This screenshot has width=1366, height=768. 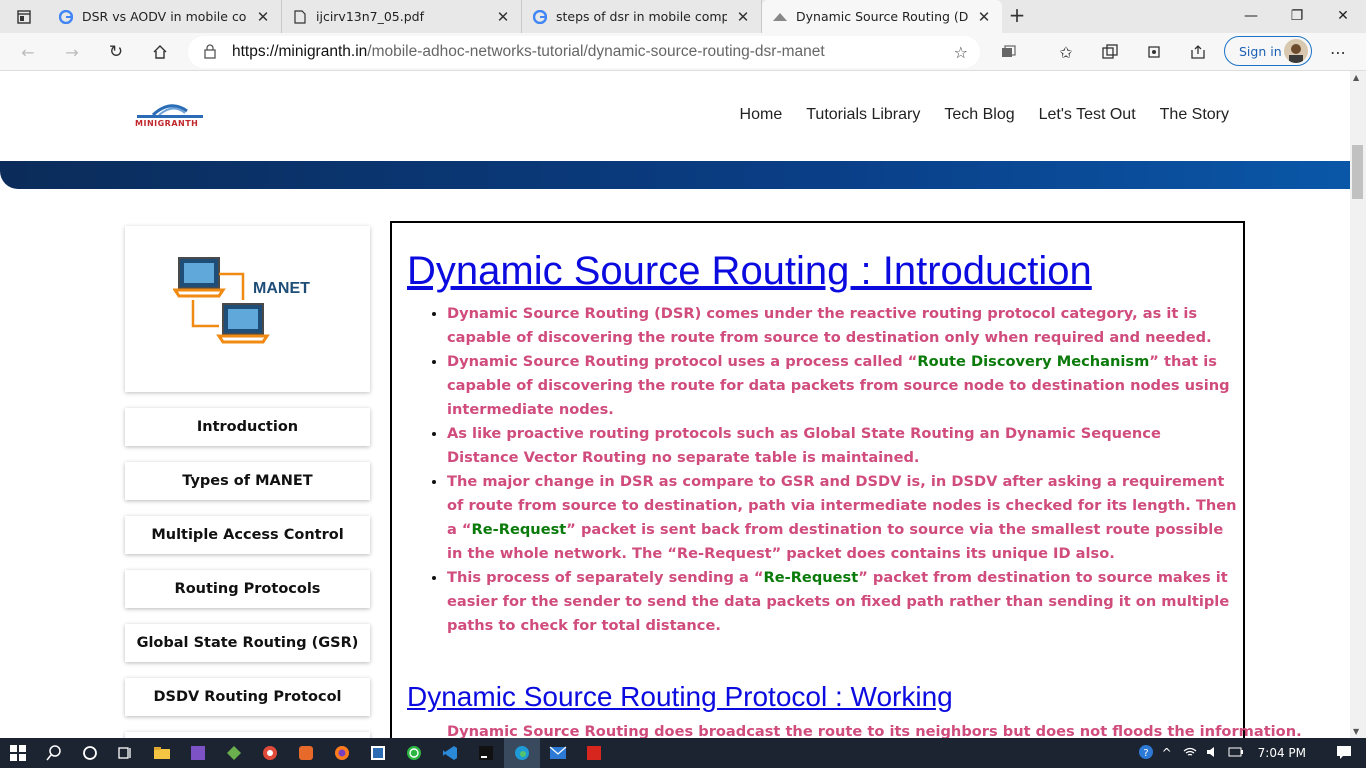 What do you see at coordinates (247, 643) in the screenshot?
I see `sidebar-item-gsr: Global State Routing (GSR)` at bounding box center [247, 643].